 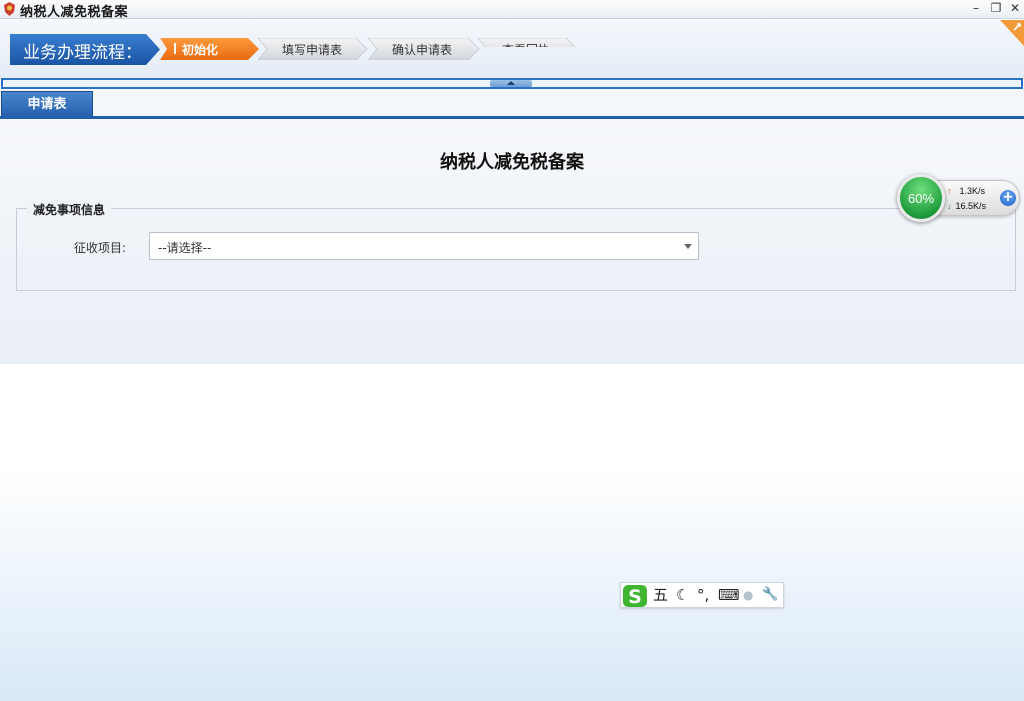 I want to click on form-heading: 纳税人减免税备案, so click(x=512, y=162).